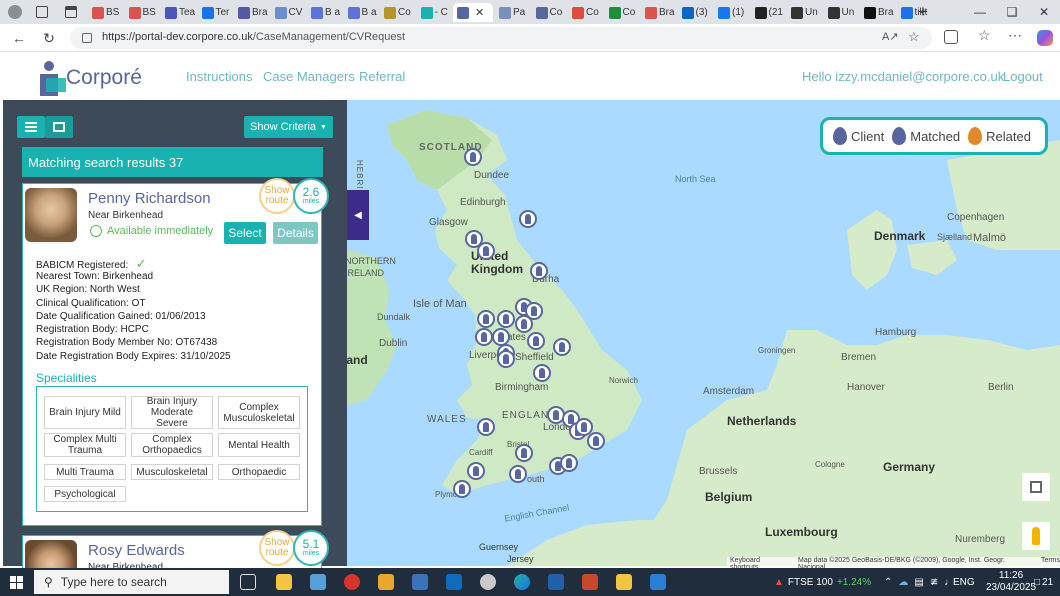 The height and width of the screenshot is (596, 1060). I want to click on close-window-icon: ✕, so click(1044, 12).